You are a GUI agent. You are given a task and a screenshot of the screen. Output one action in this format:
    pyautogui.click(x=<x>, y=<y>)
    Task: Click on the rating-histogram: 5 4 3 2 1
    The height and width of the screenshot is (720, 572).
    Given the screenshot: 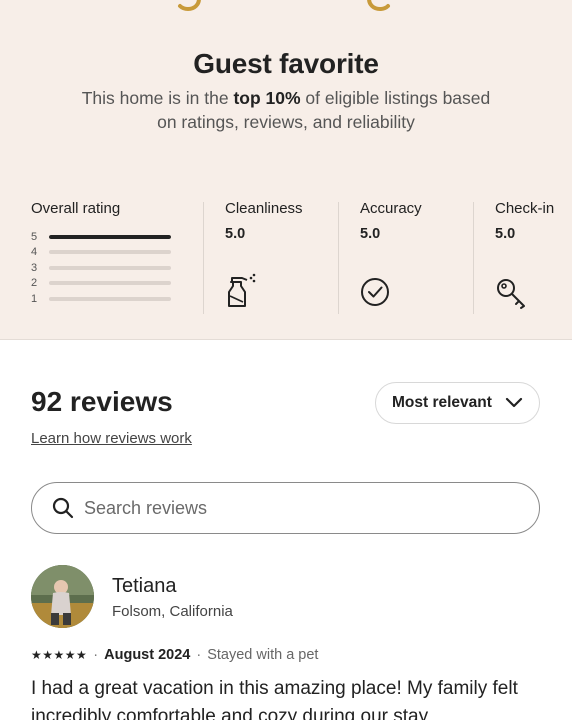 What is the action you would take?
    pyautogui.click(x=111, y=268)
    